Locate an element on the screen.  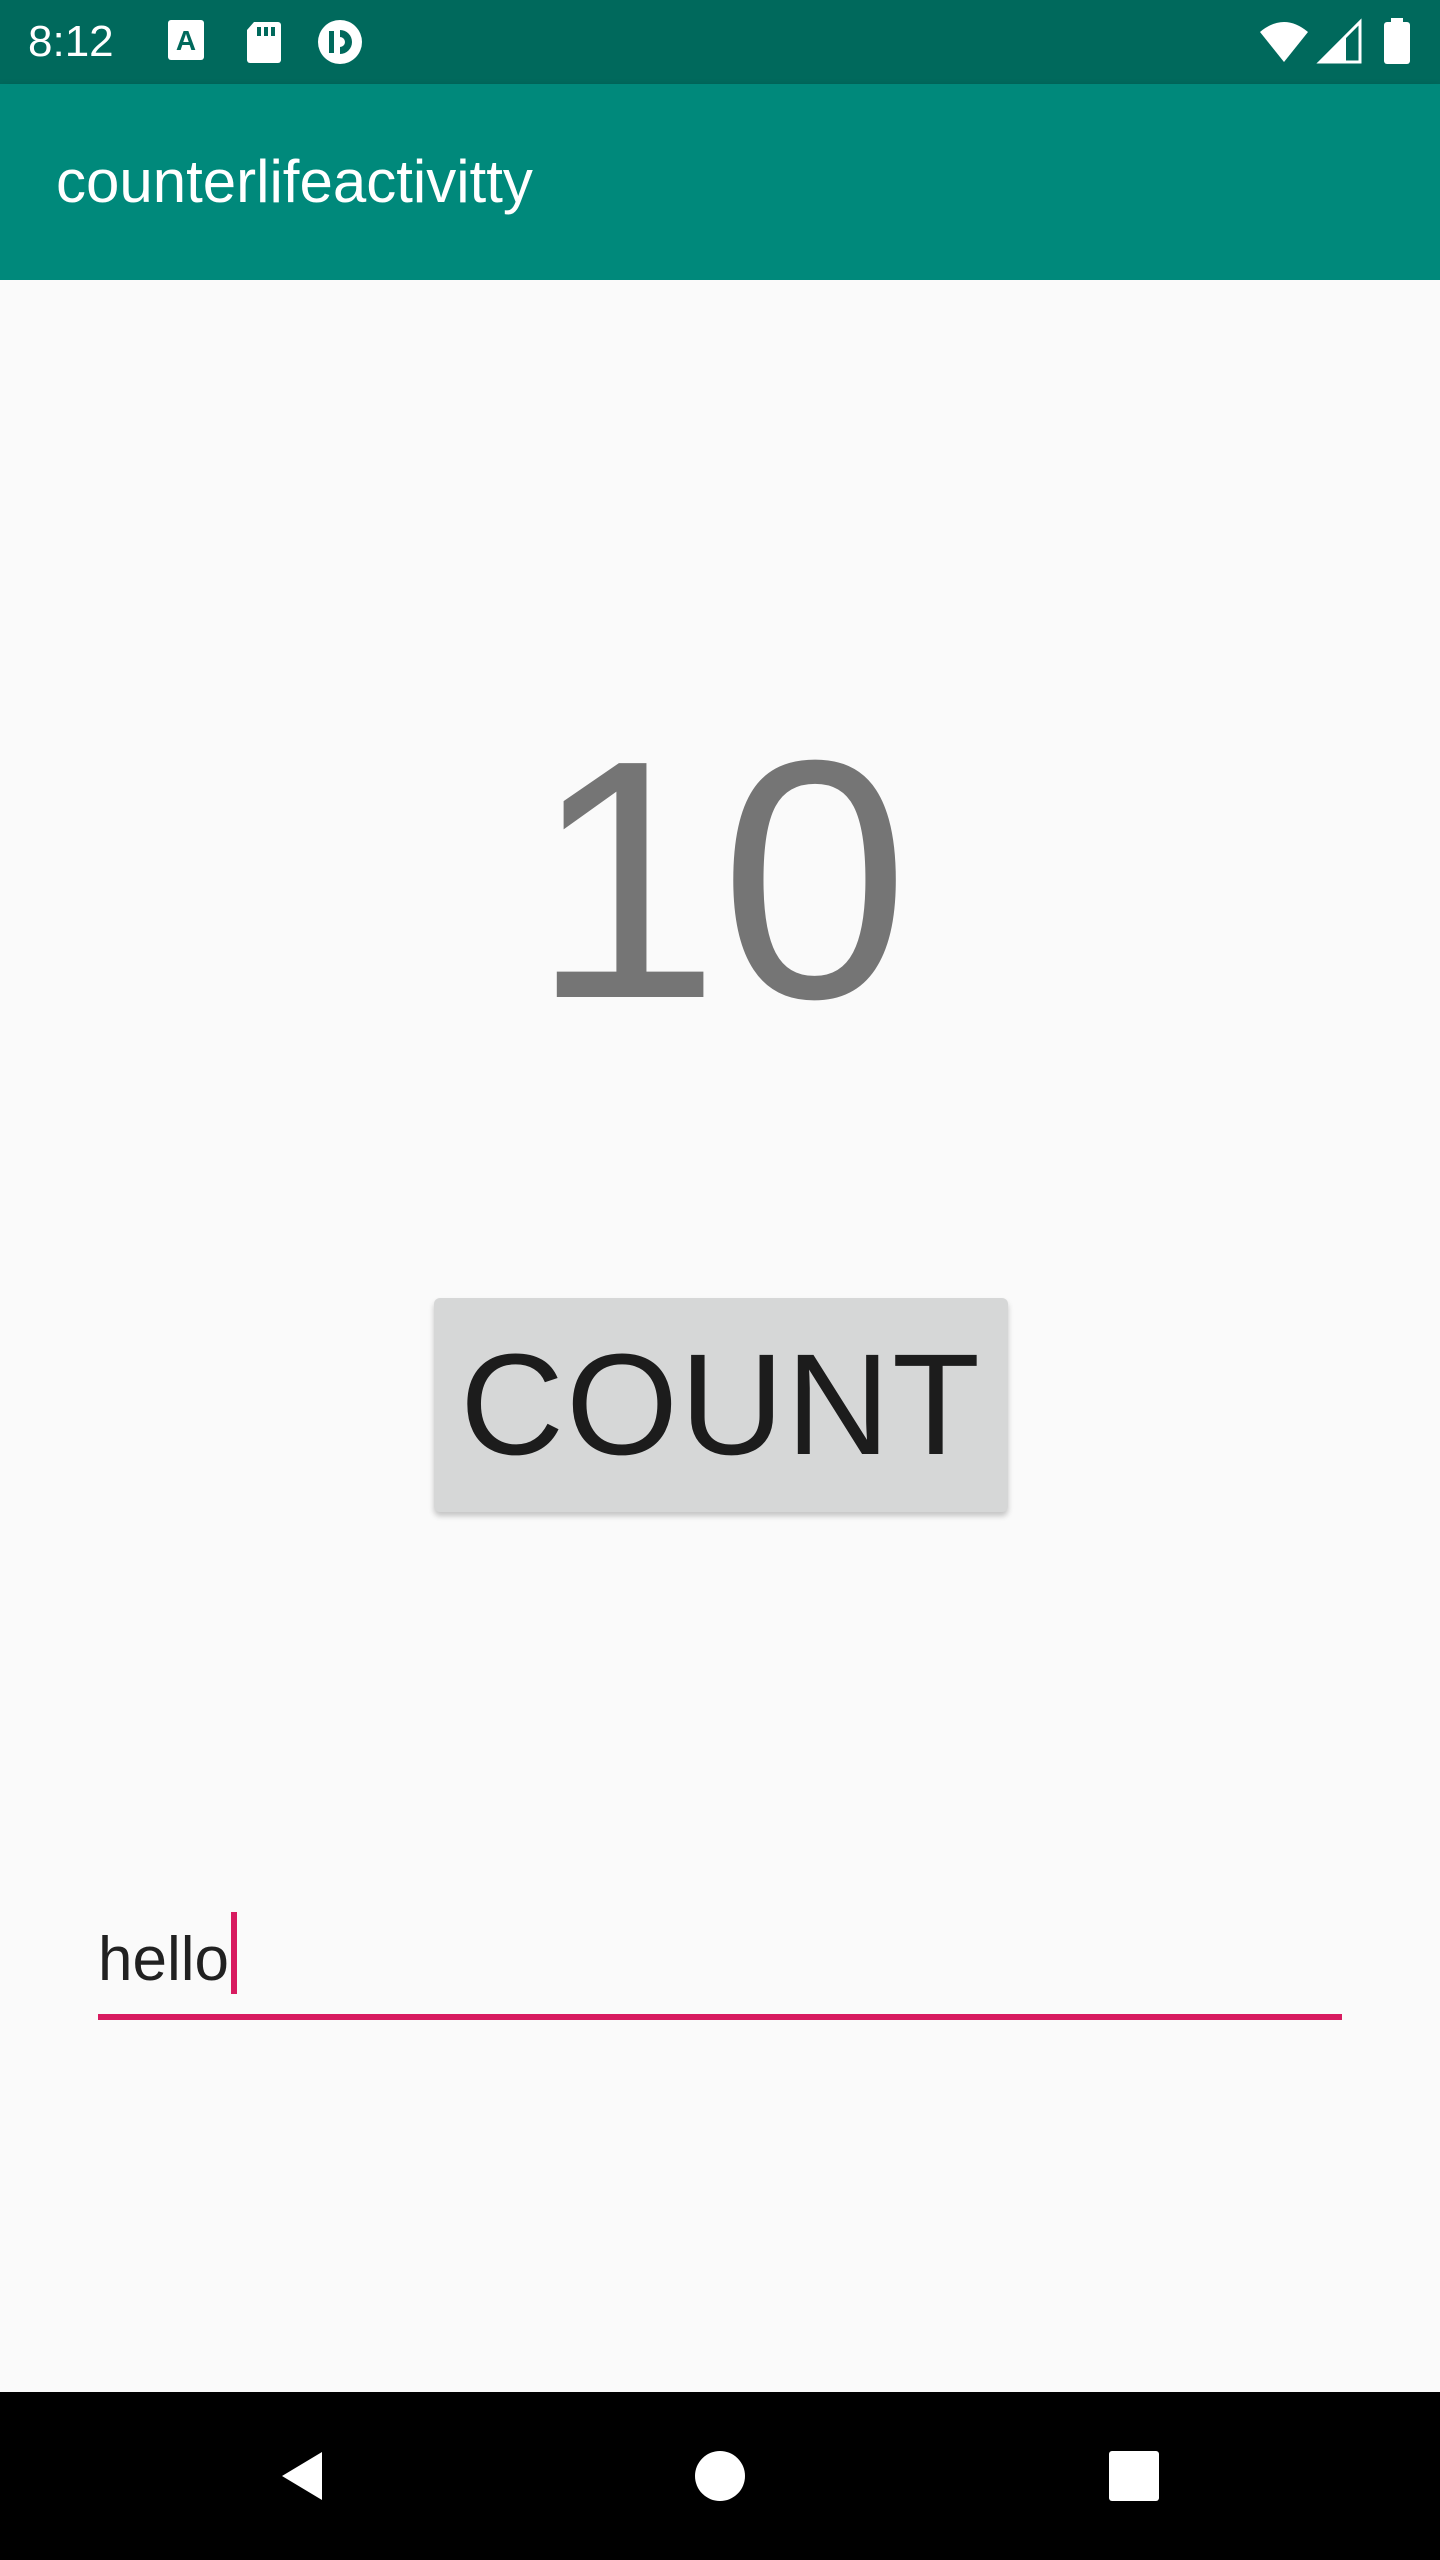
text-cursor is located at coordinates (234, 1953).